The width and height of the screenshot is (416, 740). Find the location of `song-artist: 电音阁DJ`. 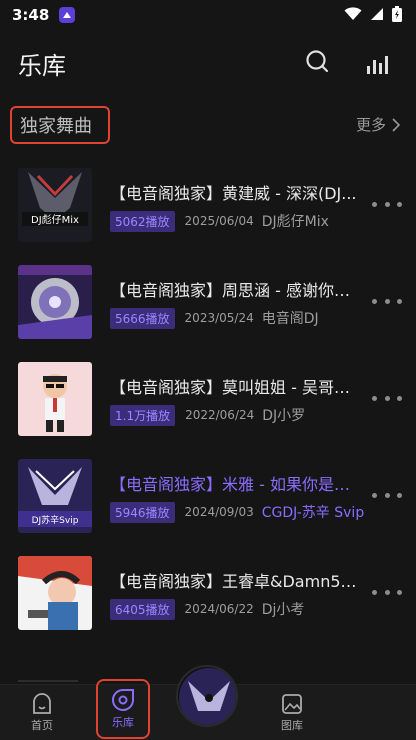

song-artist: 电音阁DJ is located at coordinates (290, 319).